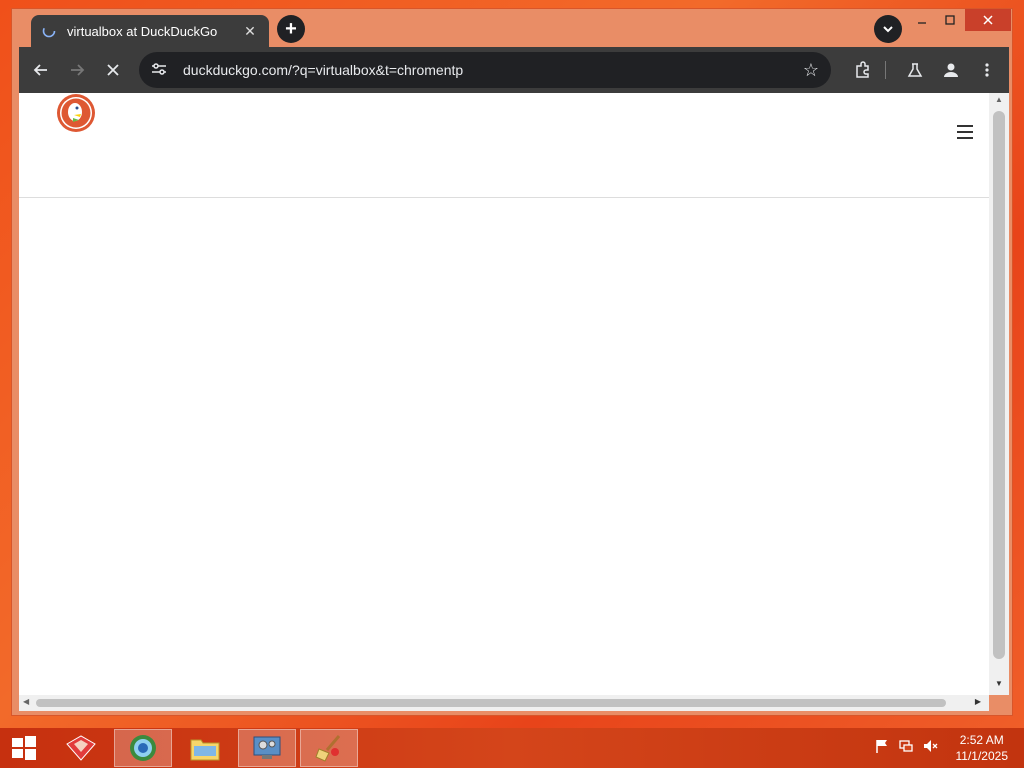  I want to click on clock-time: 2:52 AM, so click(981, 740).